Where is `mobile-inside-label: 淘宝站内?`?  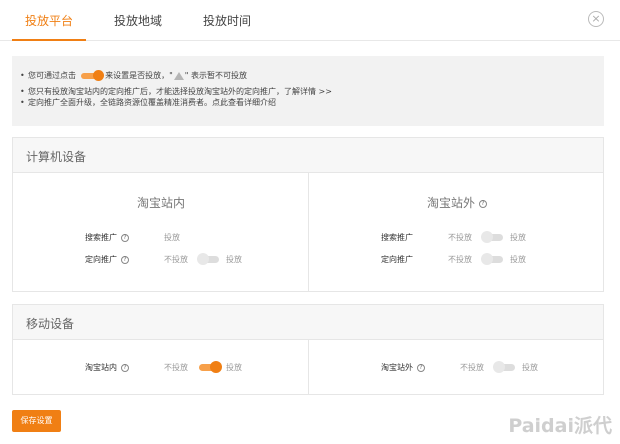
mobile-inside-label: 淘宝站内? is located at coordinates (107, 367).